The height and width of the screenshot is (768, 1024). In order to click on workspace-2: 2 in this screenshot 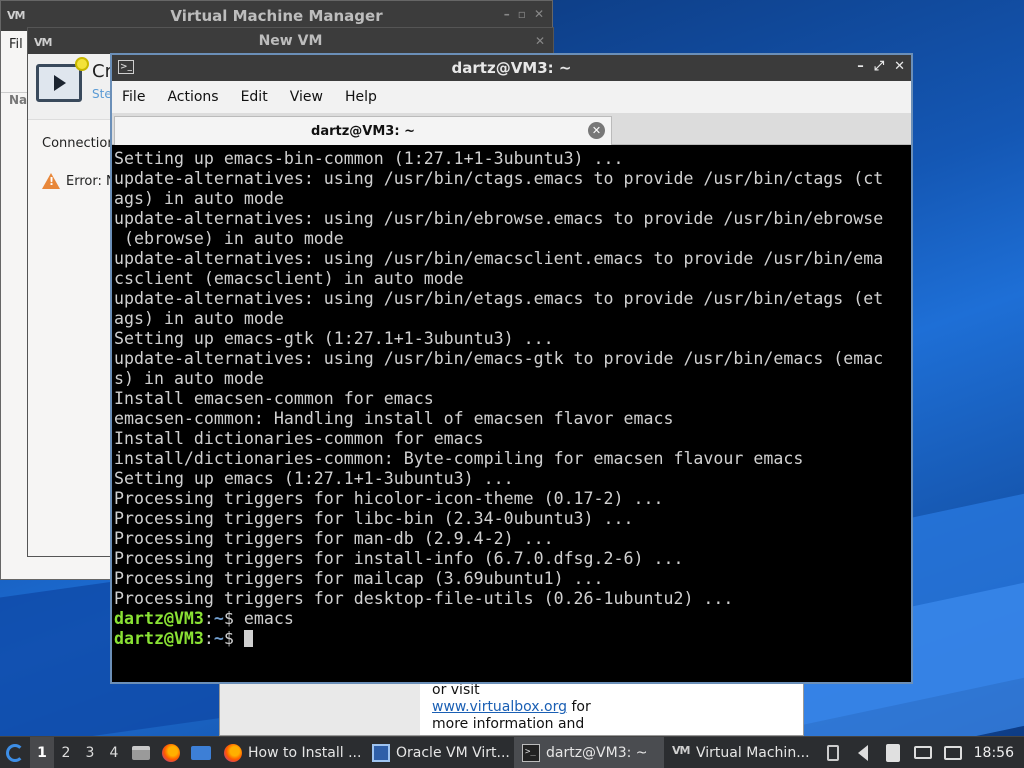, I will do `click(66, 752)`.